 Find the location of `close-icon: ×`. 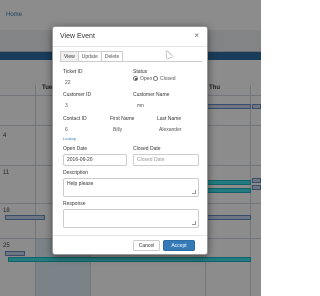

close-icon: × is located at coordinates (196, 36).